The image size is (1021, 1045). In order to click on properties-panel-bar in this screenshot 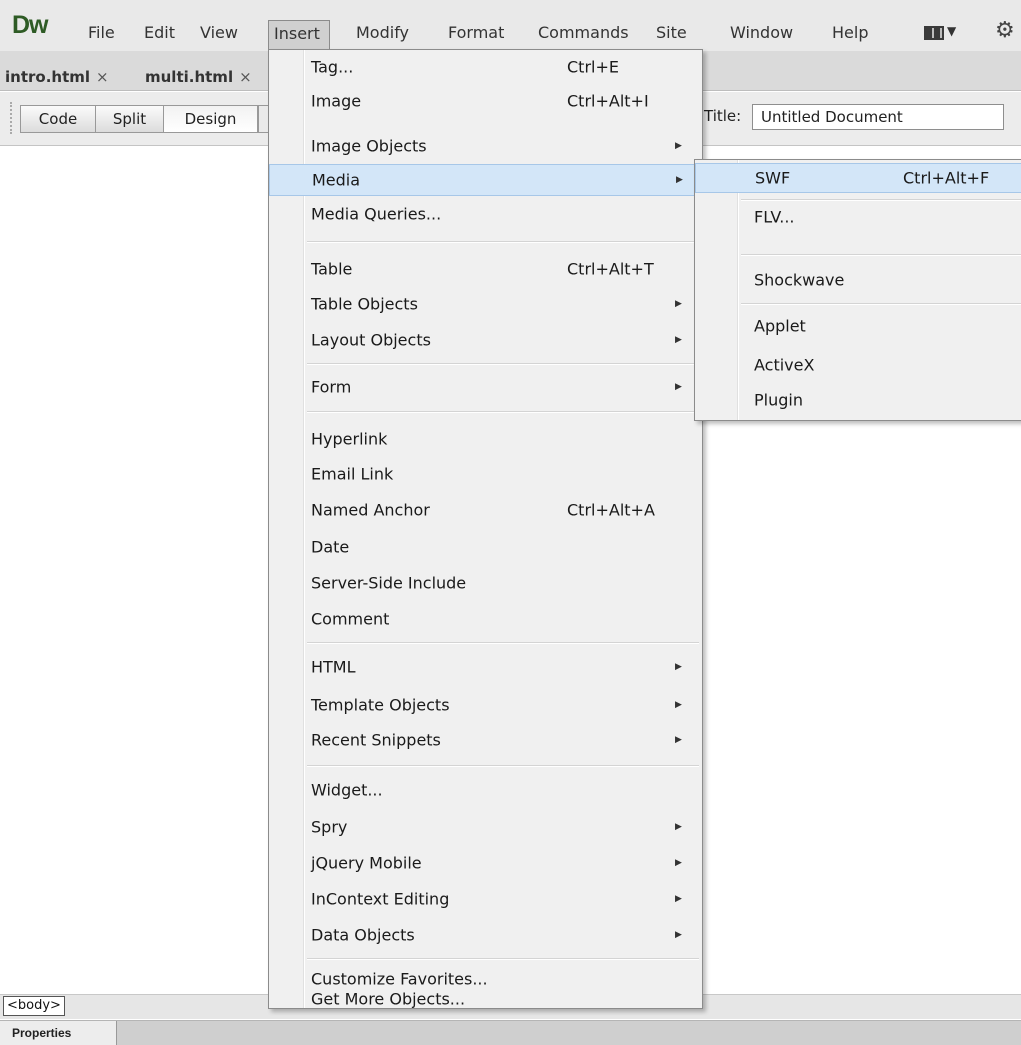, I will do `click(510, 1032)`.